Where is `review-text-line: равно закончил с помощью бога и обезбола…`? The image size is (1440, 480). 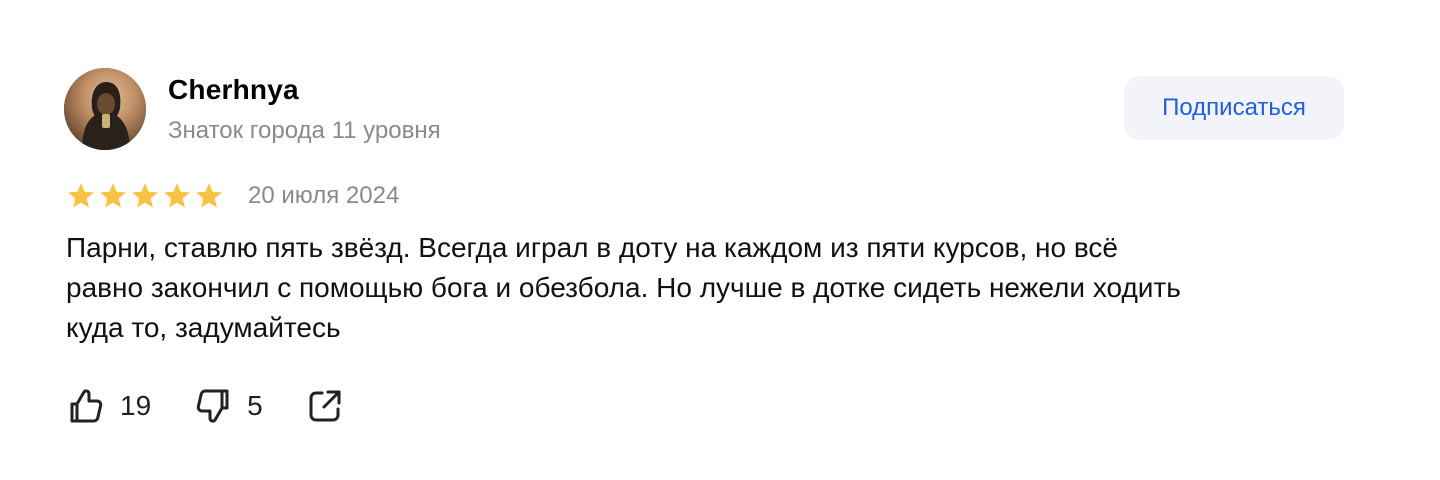
review-text-line: равно закончил с помощью бога и обезбола… is located at coordinates (623, 287).